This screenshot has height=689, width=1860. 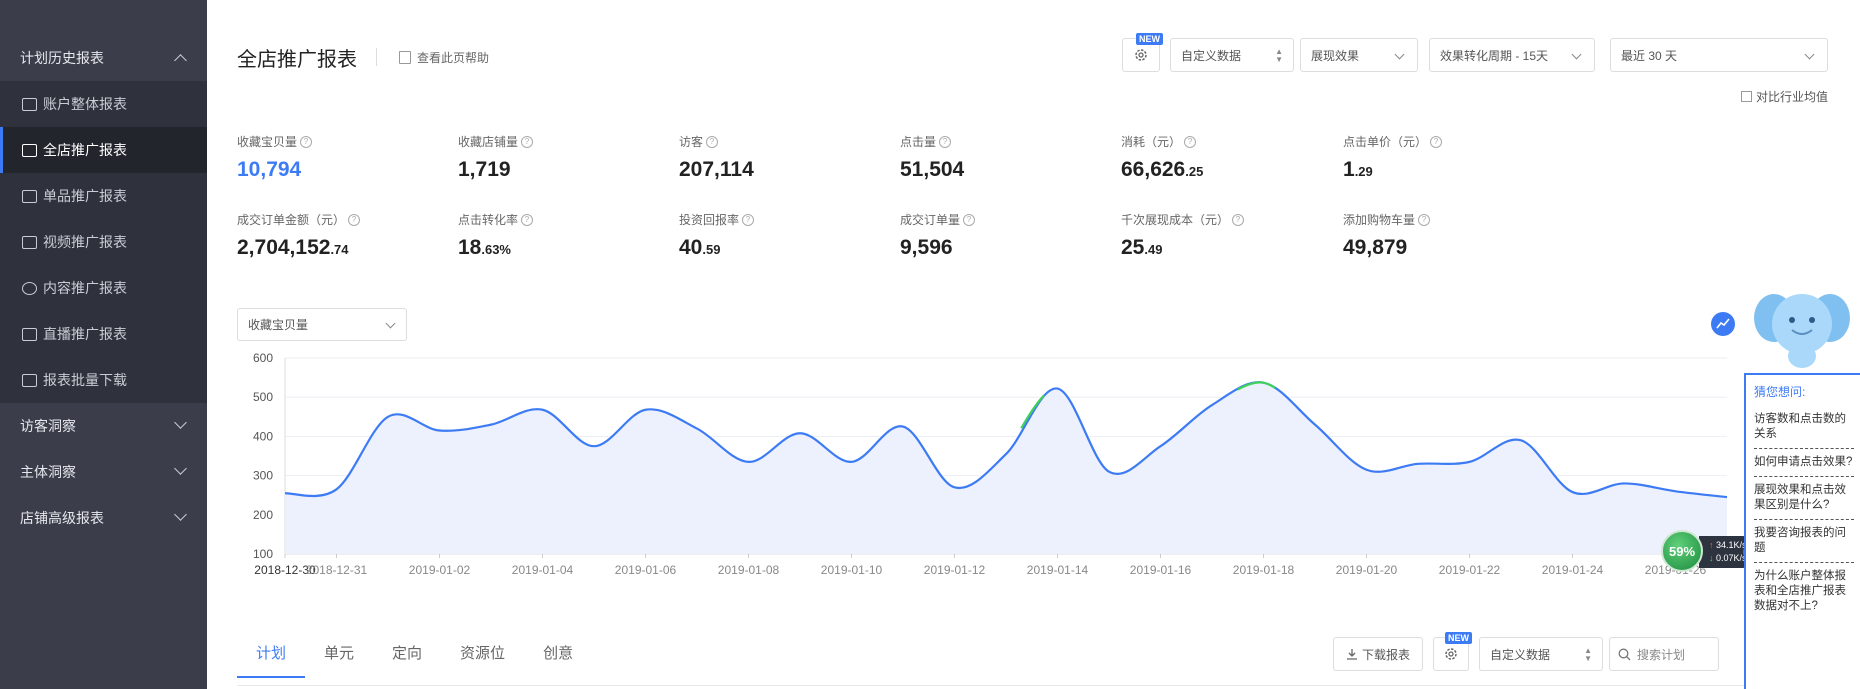 I want to click on document-icon, so click(x=405, y=57).